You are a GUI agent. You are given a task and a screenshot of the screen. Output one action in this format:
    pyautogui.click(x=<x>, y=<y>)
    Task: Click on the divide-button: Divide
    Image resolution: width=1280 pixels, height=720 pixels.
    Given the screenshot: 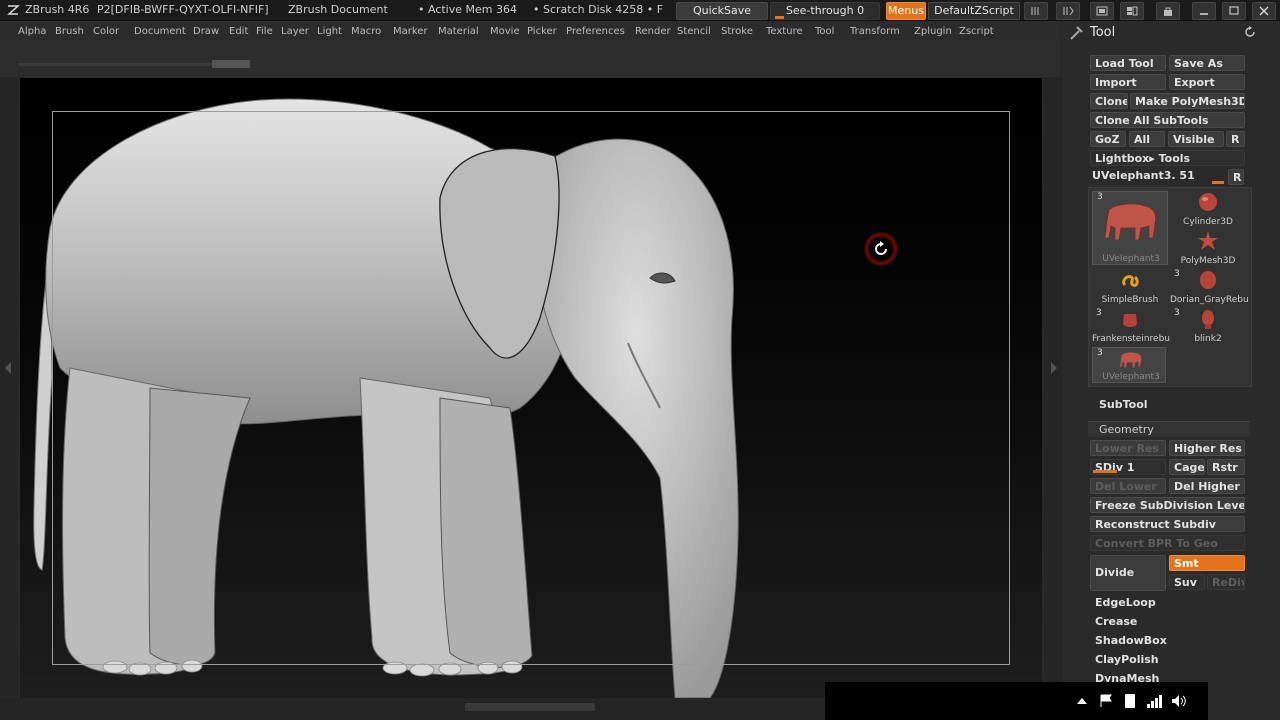 What is the action you would take?
    pyautogui.click(x=1128, y=573)
    